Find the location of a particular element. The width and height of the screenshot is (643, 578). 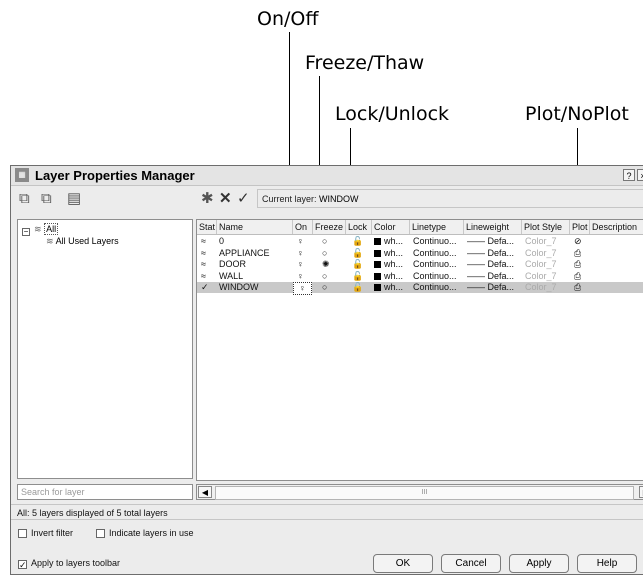

cancel-button: Cancel is located at coordinates (471, 563).